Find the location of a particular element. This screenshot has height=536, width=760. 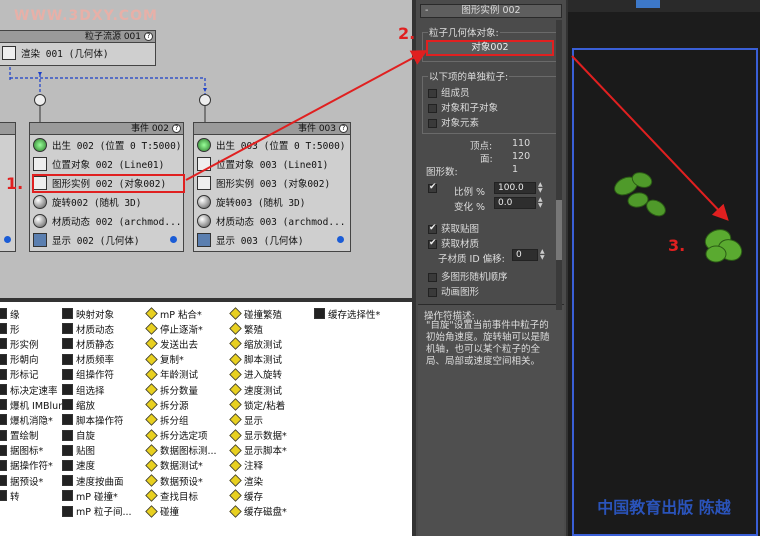

annotation-3: 3. is located at coordinates (677, 245).